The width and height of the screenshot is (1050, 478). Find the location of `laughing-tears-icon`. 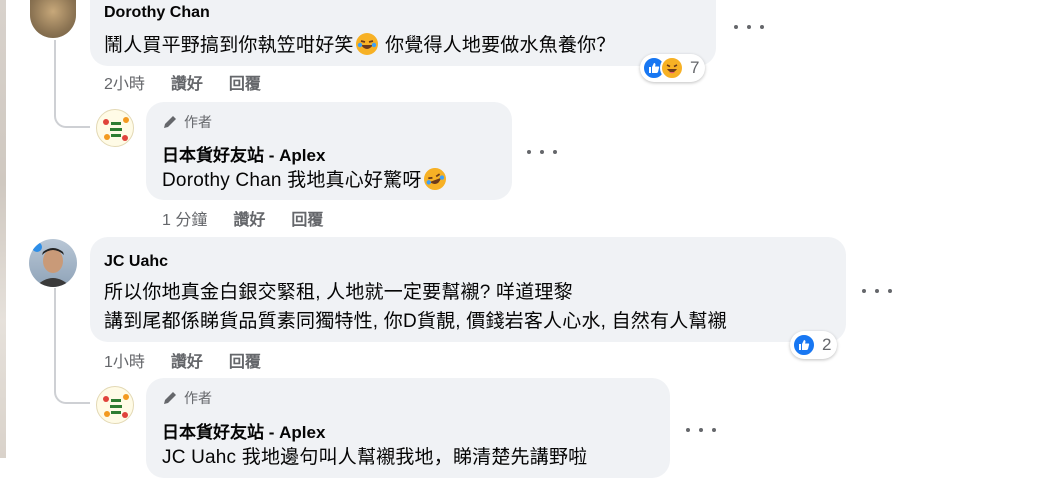

laughing-tears-icon is located at coordinates (366, 44).